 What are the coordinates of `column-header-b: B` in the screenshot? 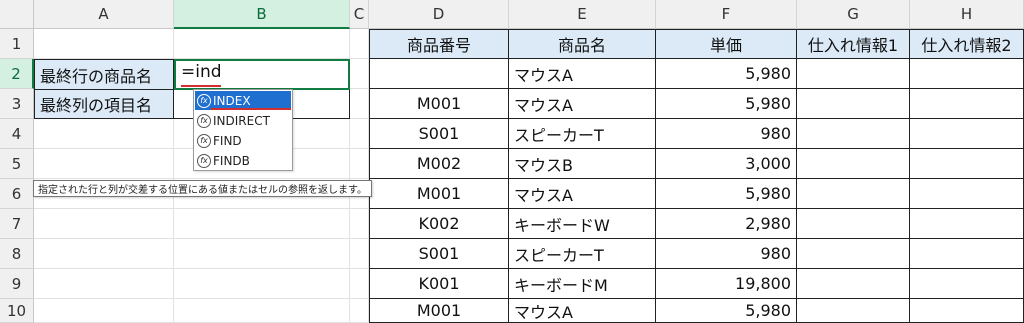 It's located at (262, 14).